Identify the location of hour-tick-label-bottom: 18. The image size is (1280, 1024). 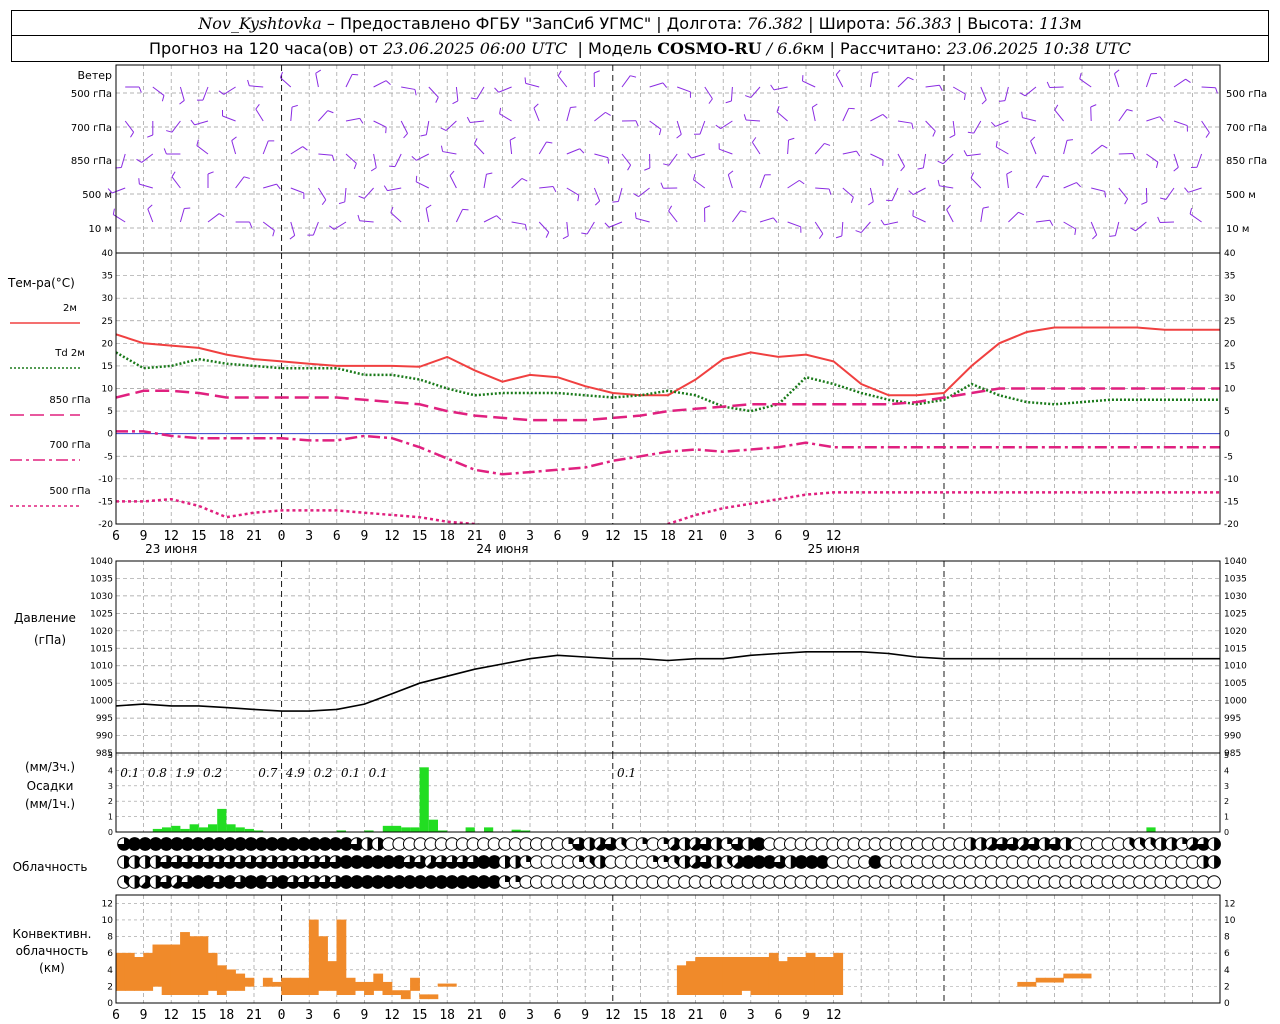
(447, 1015).